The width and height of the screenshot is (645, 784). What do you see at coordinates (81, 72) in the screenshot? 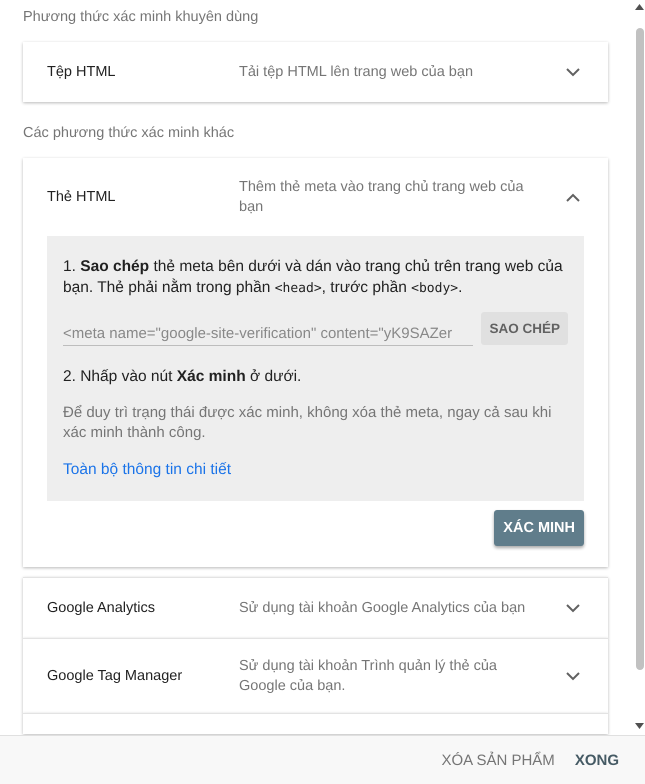
I see `method-title: Tệp HTML` at bounding box center [81, 72].